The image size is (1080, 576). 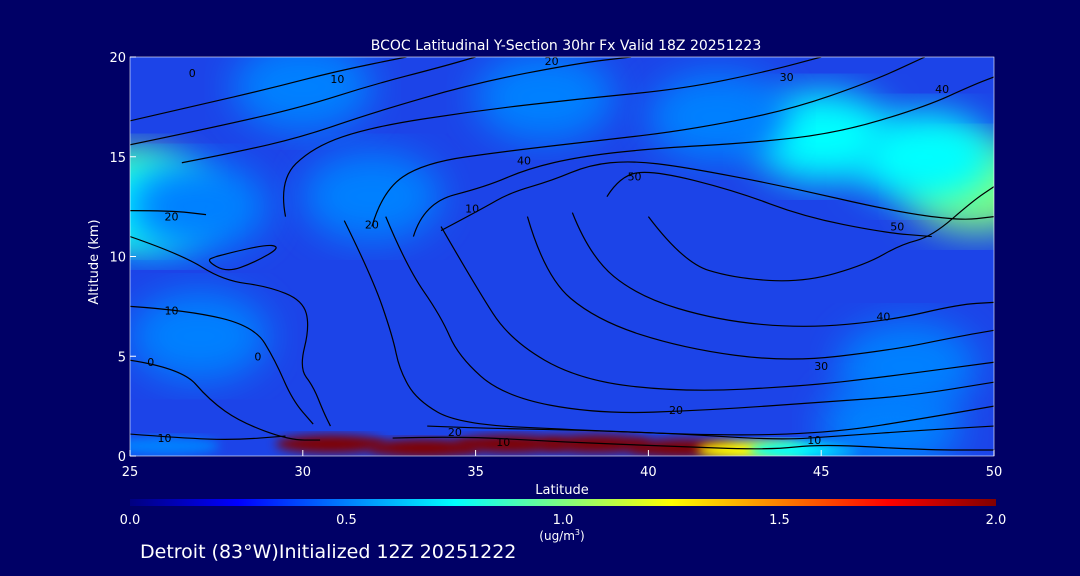 What do you see at coordinates (337, 79) in the screenshot?
I see `contour-label-1: 10` at bounding box center [337, 79].